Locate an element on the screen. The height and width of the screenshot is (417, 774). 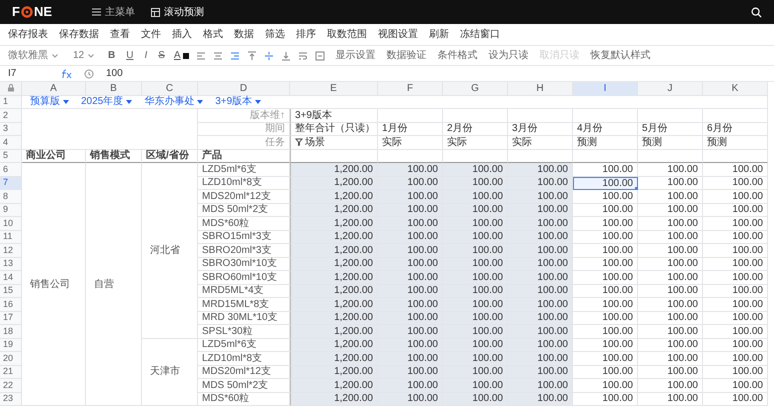
filter-dropdown: 3+9版本 is located at coordinates (238, 102).